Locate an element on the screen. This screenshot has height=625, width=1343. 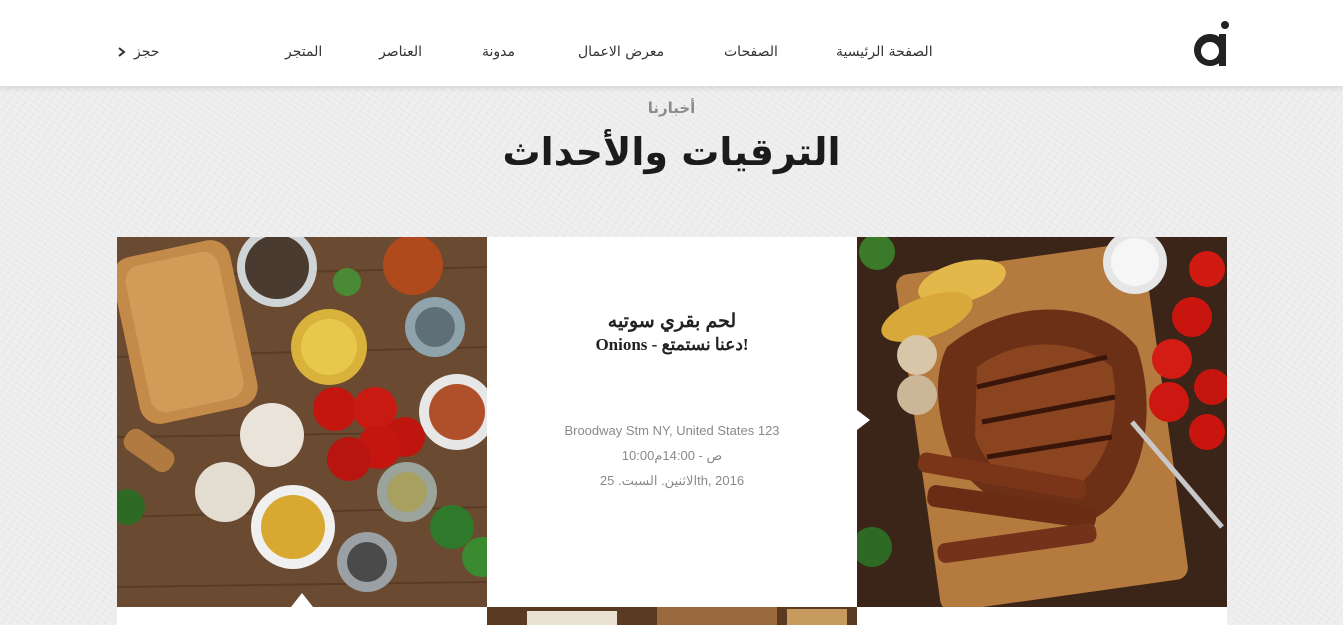
event-subtitle: Onions - دعنا نستمتع! is located at coordinates (672, 344).